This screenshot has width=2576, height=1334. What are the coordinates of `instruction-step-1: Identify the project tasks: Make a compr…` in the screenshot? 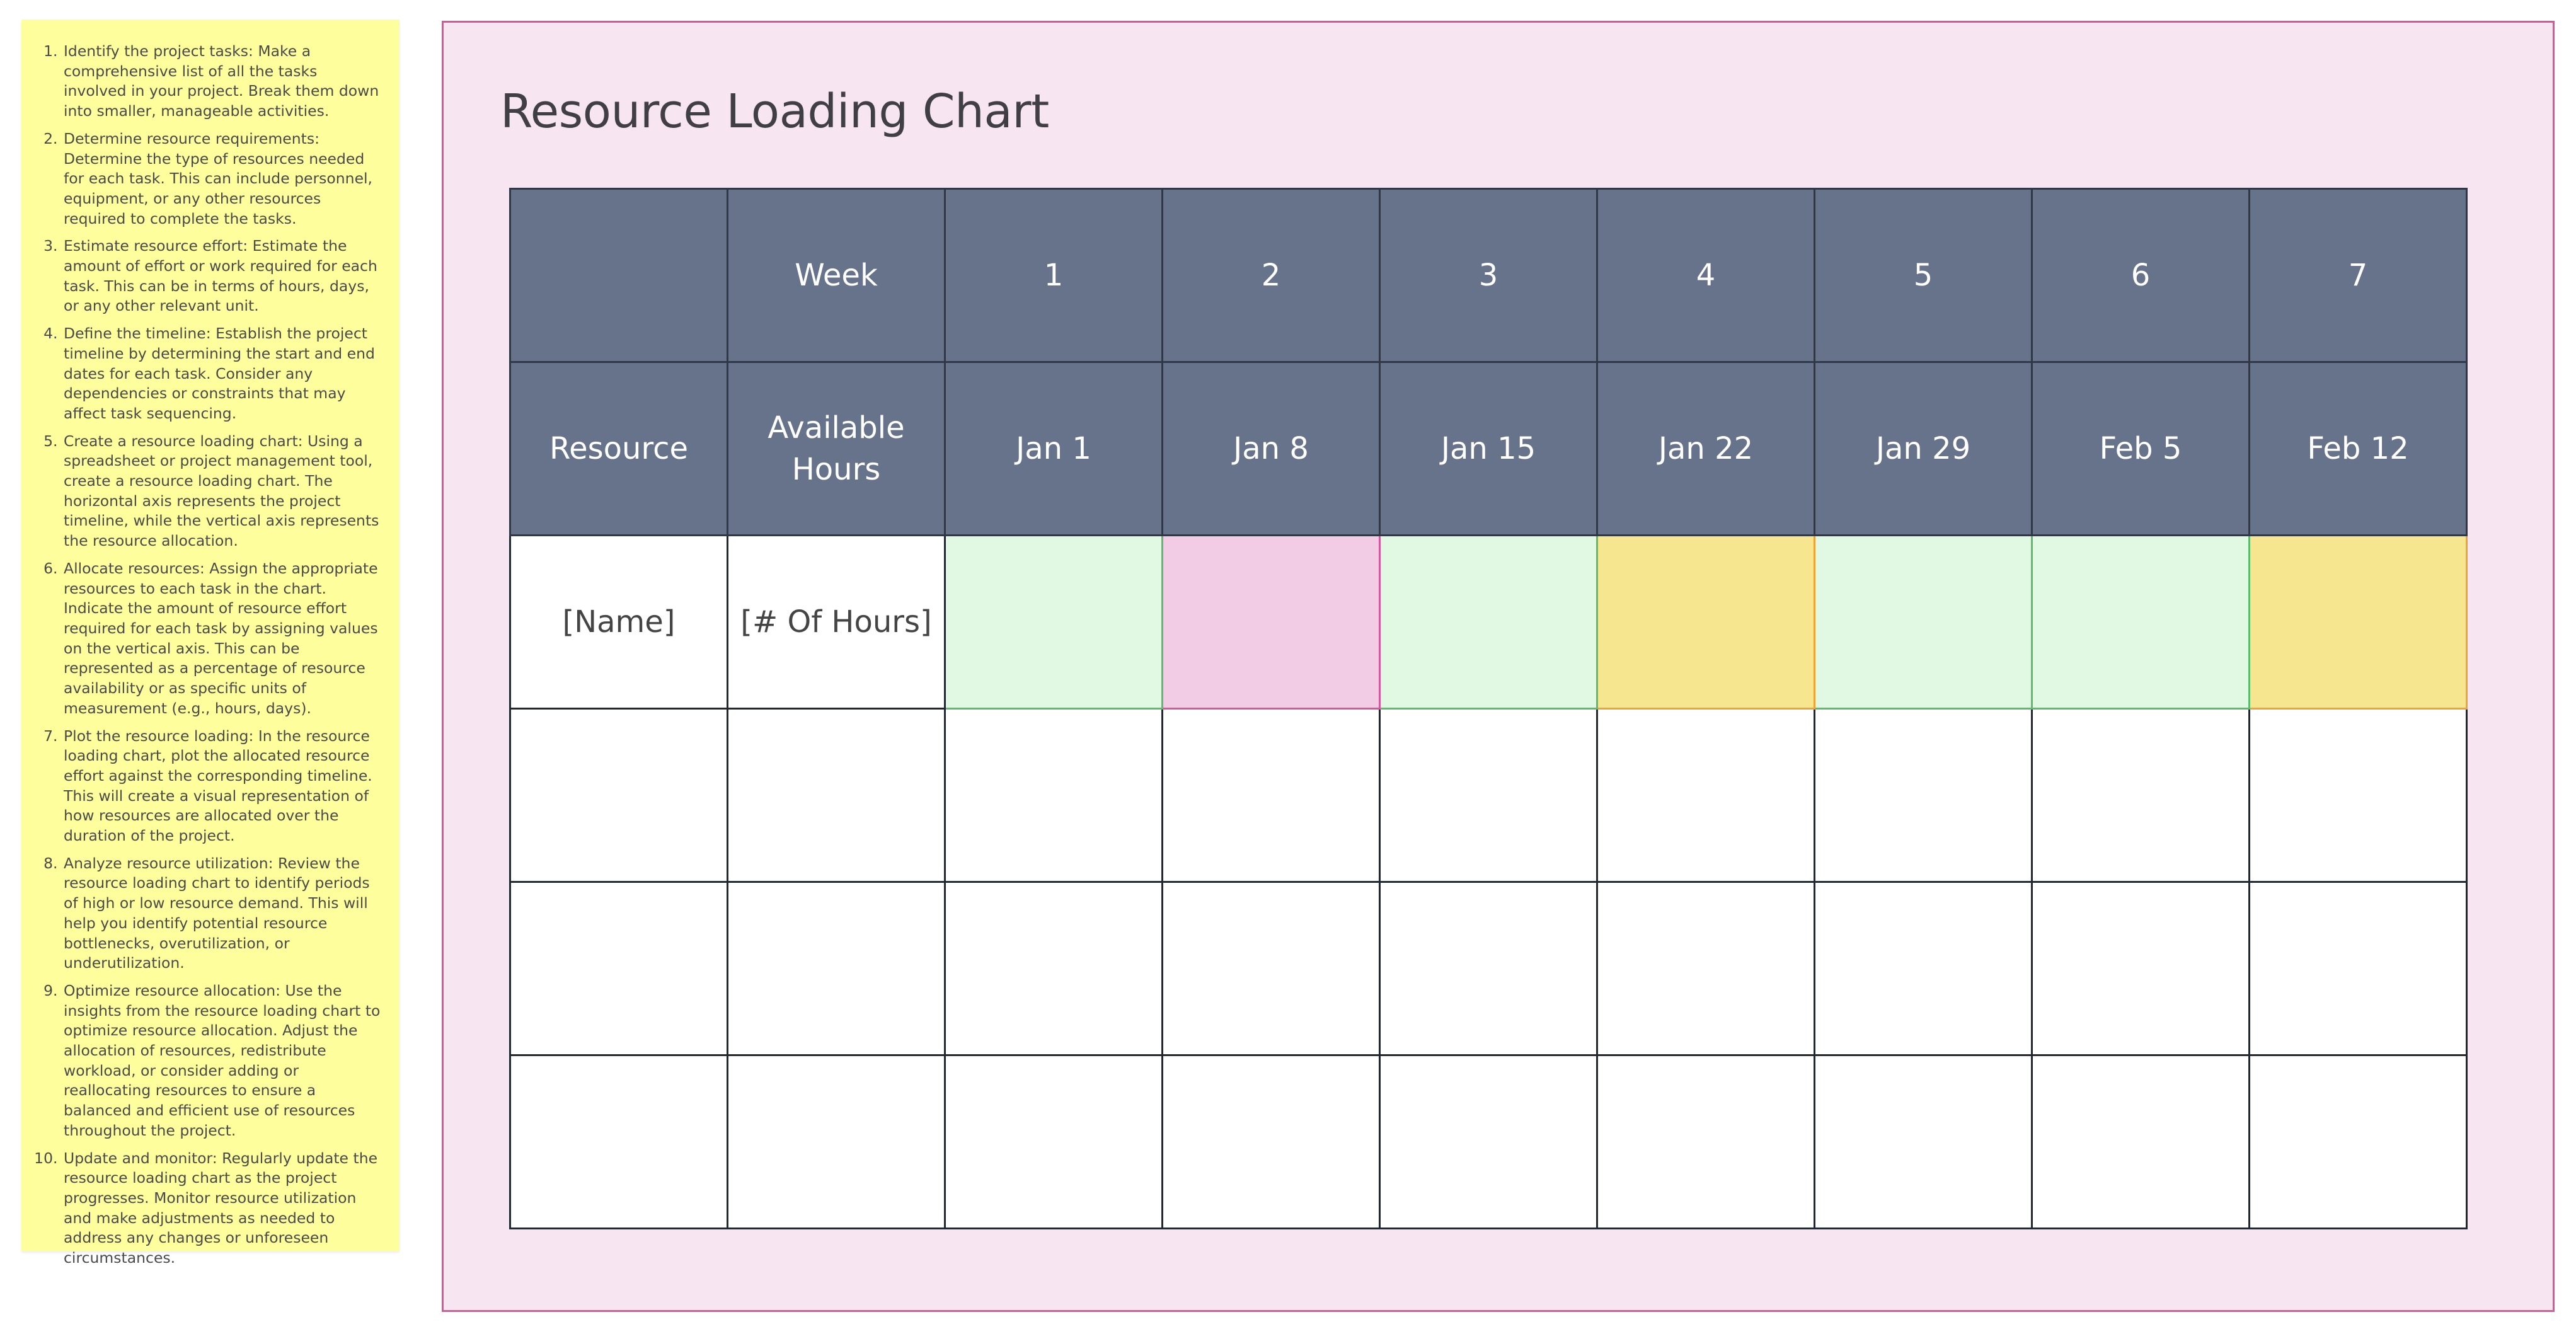 It's located at (223, 82).